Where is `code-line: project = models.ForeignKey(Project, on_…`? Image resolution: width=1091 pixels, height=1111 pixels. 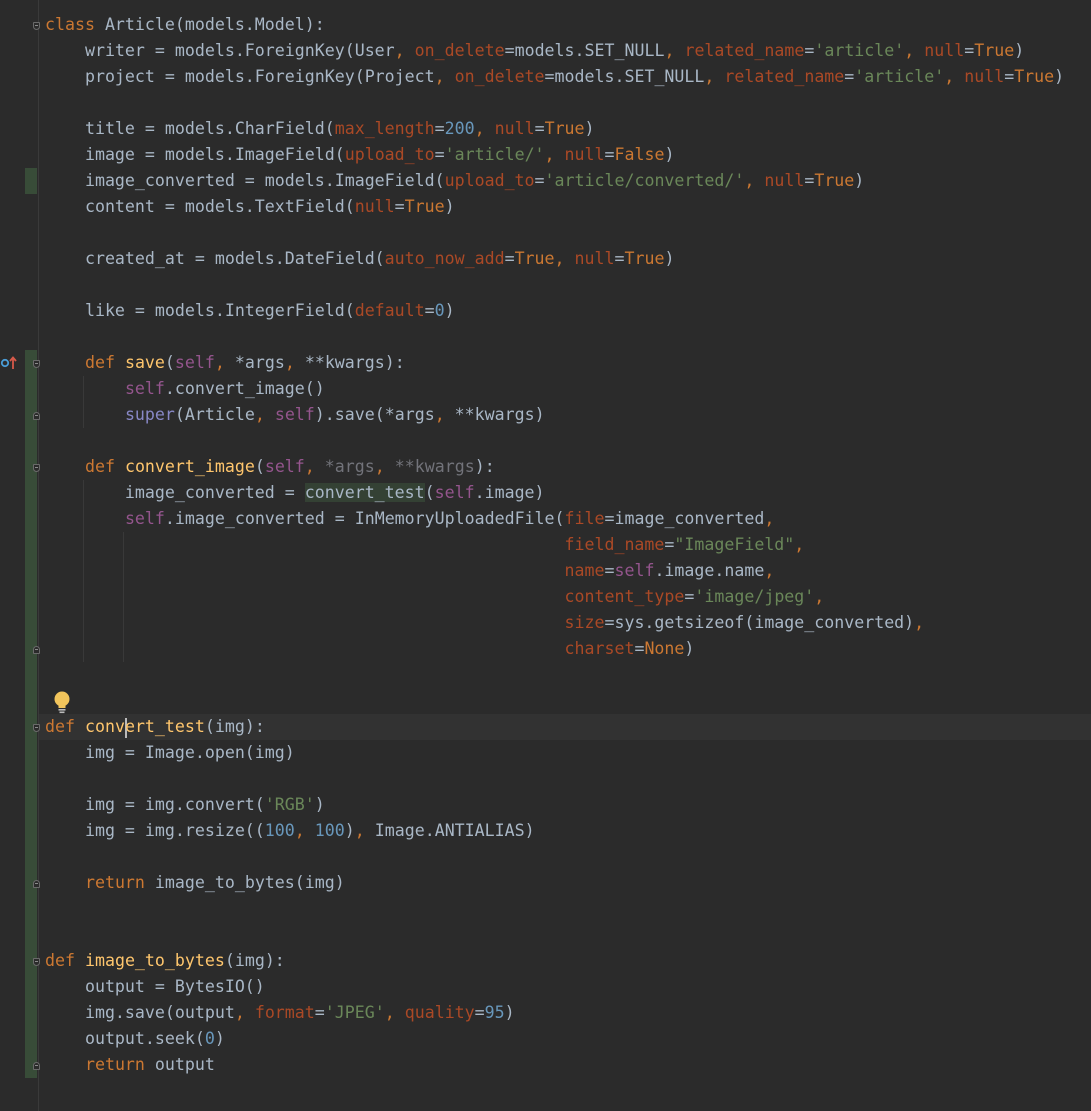
code-line: project = models.ForeignKey(Project, on_… is located at coordinates (554, 77).